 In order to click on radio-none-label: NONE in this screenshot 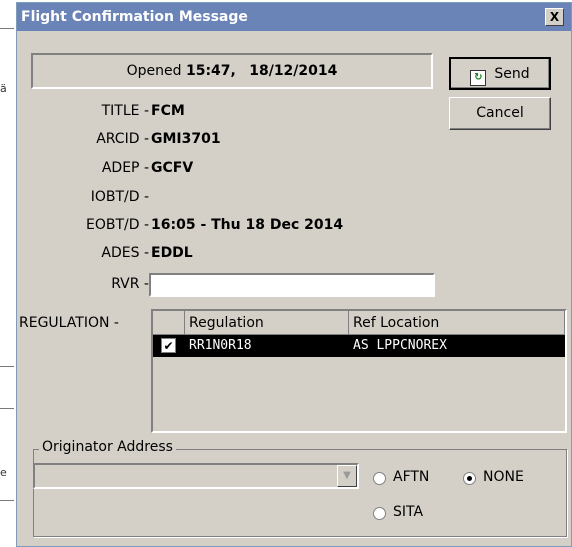, I will do `click(503, 477)`.